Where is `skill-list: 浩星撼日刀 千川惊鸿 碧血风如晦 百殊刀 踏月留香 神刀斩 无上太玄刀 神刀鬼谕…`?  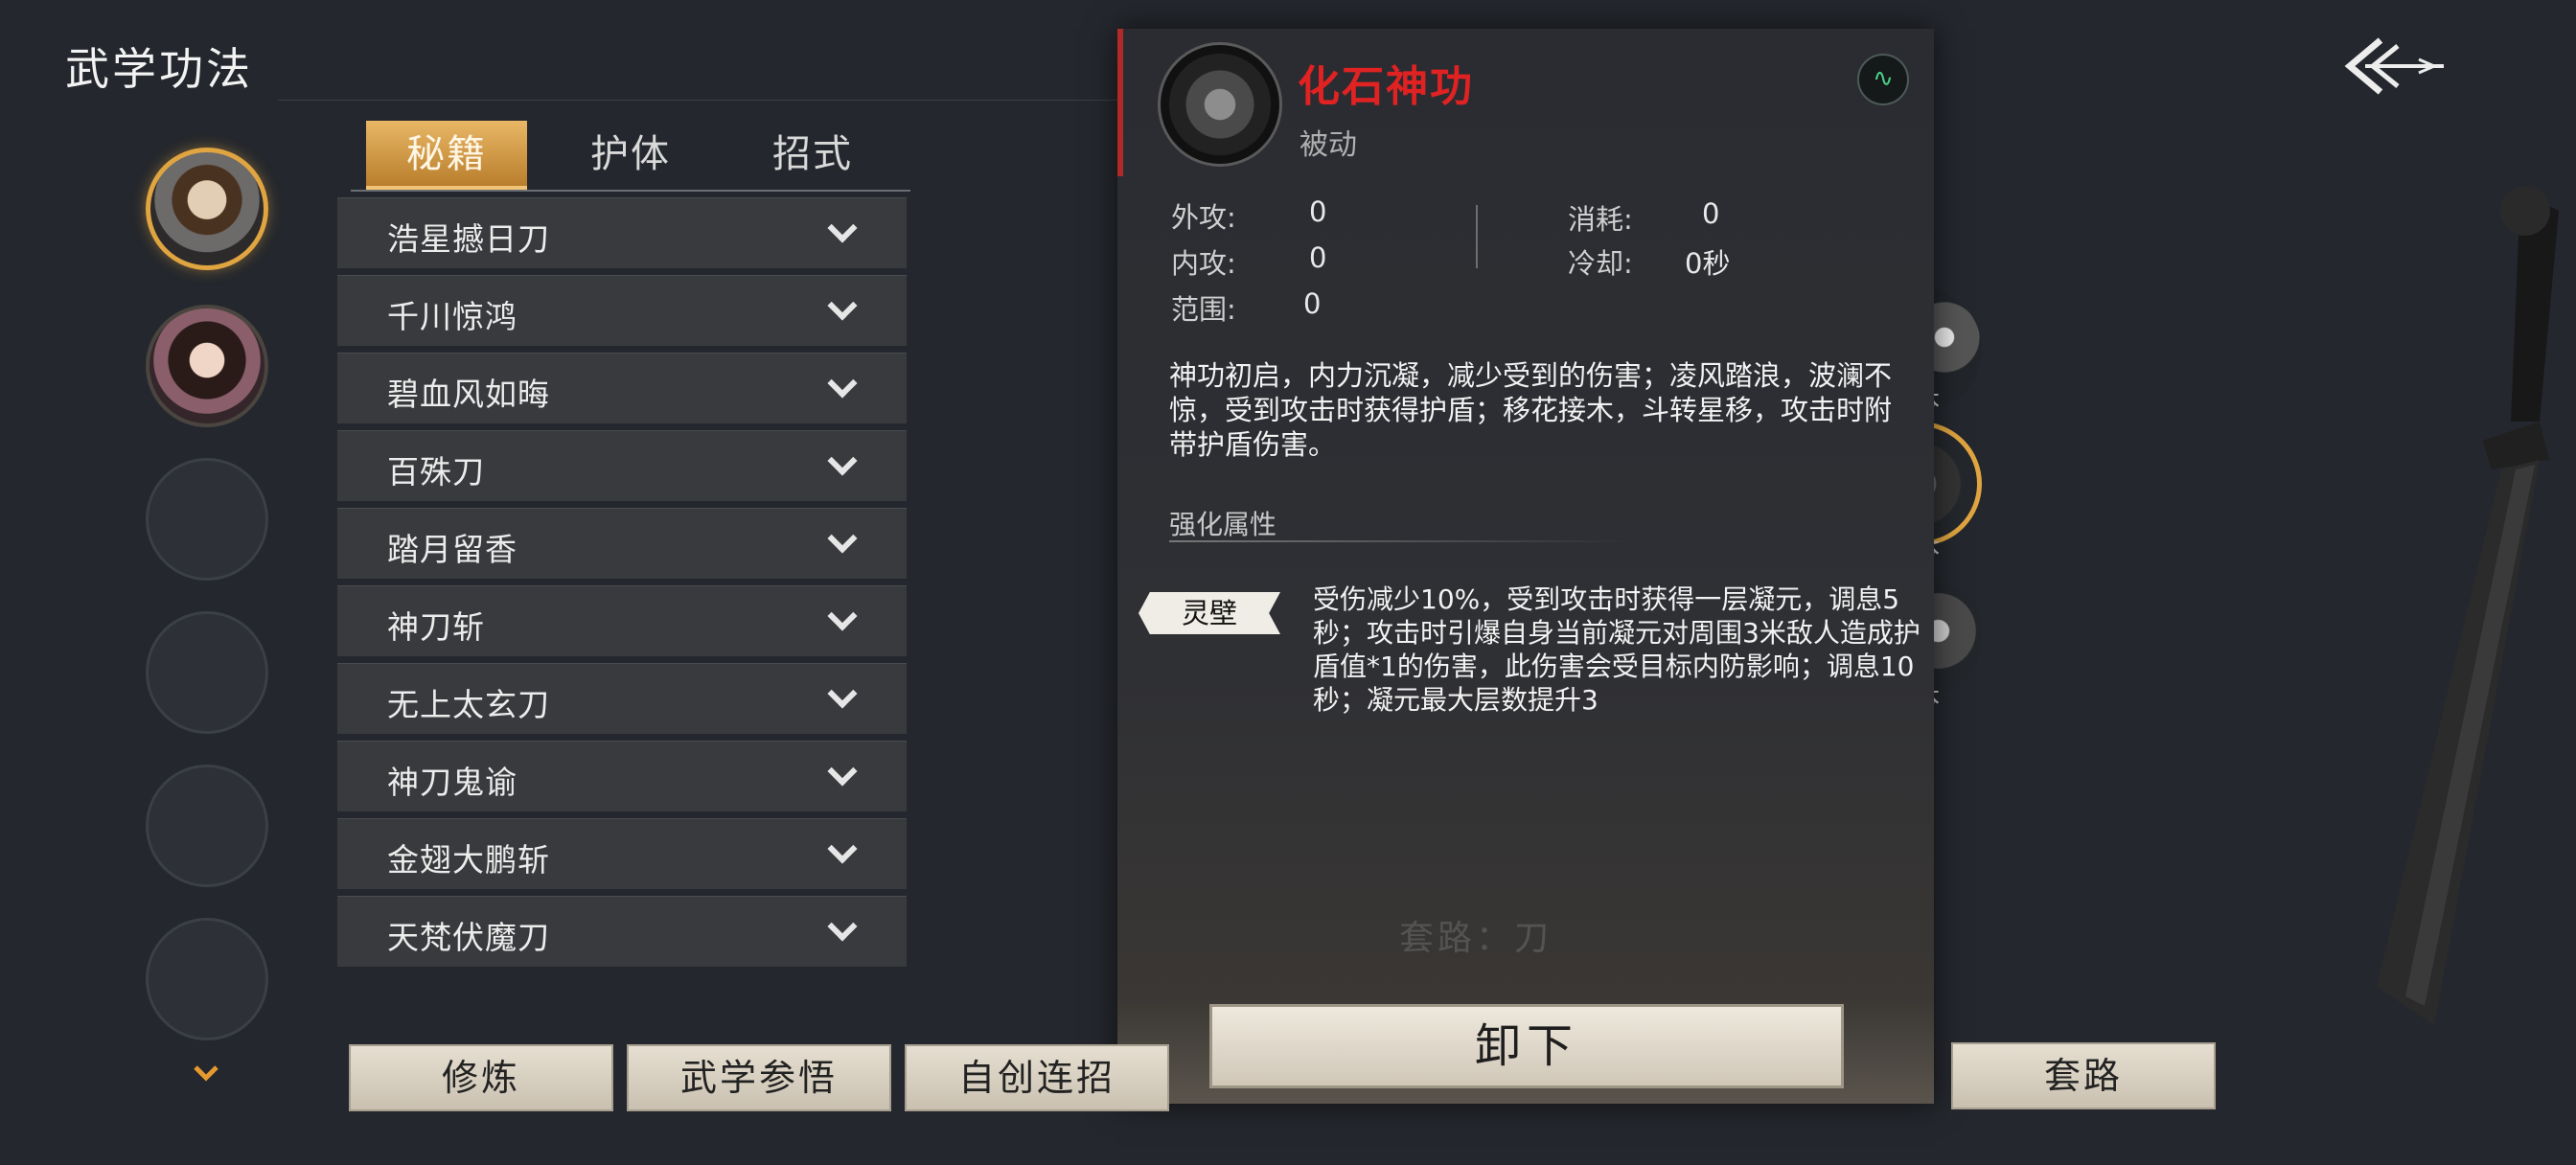
skill-list: 浩星撼日刀 千川惊鸿 碧血风如晦 百殊刀 踏月留香 神刀斩 无上太玄刀 神刀鬼谕… is located at coordinates (622, 585).